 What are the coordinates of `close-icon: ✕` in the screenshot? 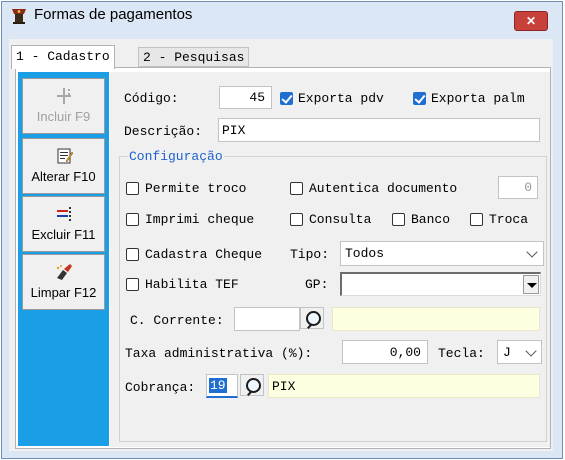 It's located at (531, 21).